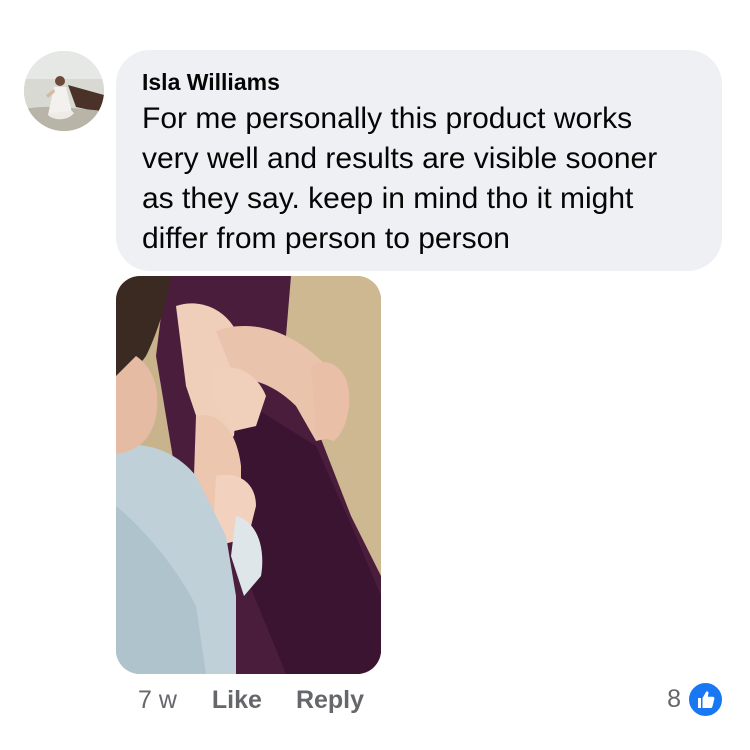 The image size is (750, 750). I want to click on reply-button: Reply, so click(330, 700).